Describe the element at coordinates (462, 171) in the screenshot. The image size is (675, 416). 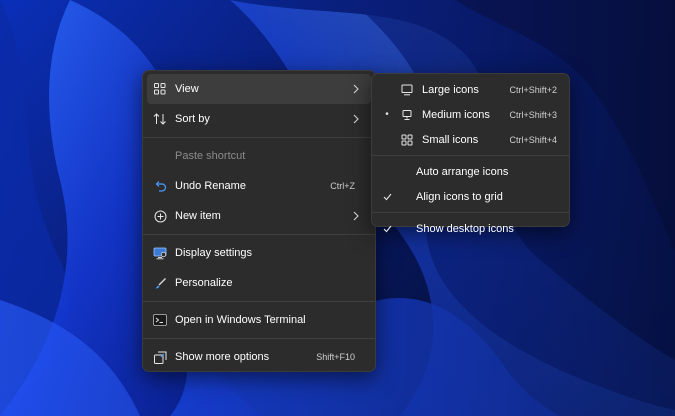
I see `submenu-item-label: Auto arrange icons` at that location.